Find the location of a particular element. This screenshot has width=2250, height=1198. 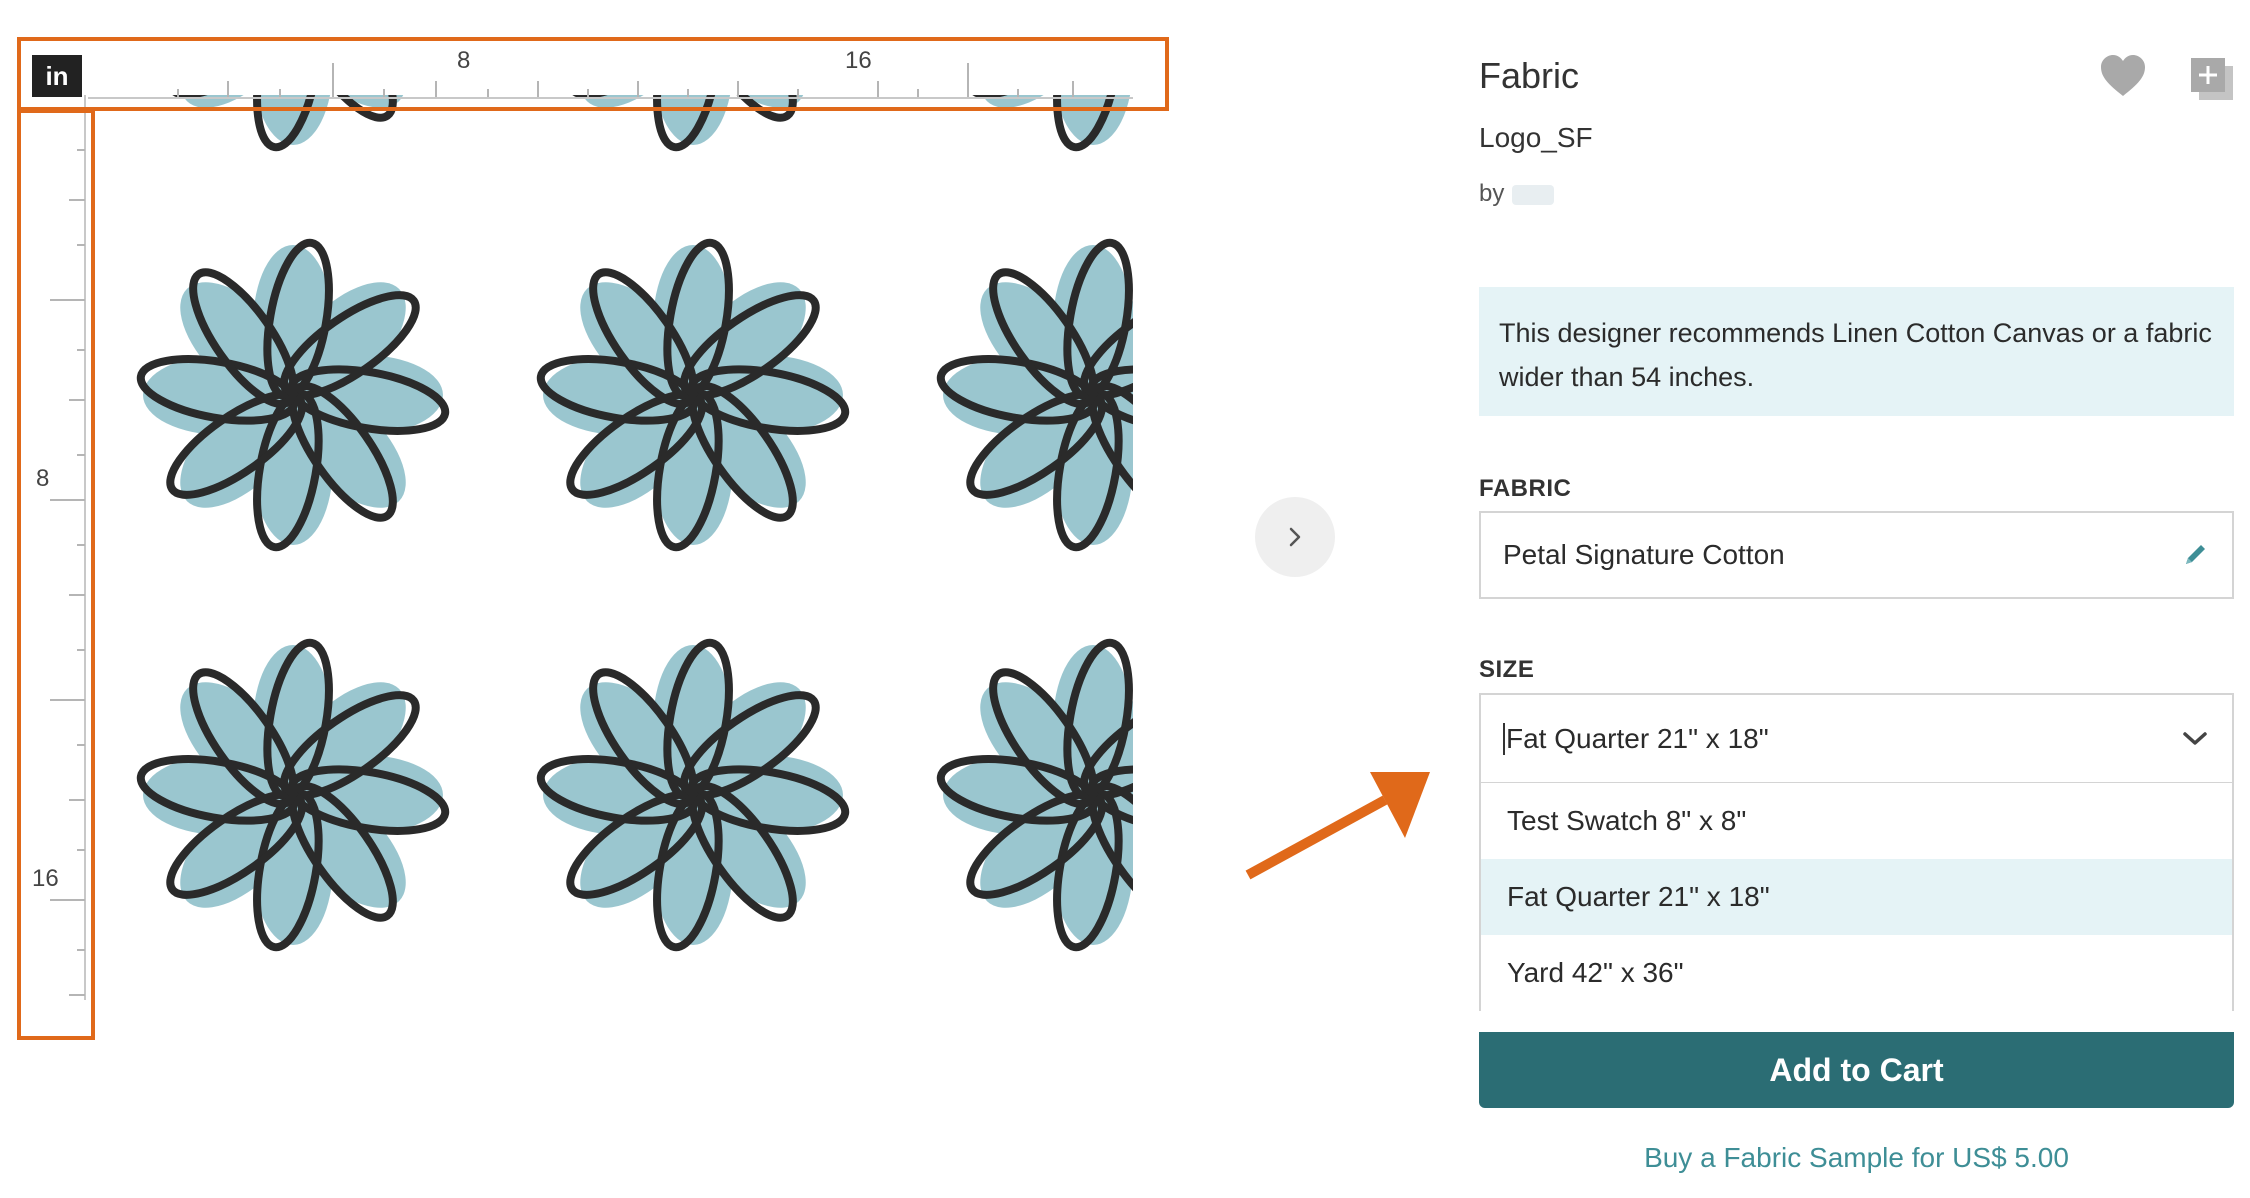

fabric-label: FABRIC is located at coordinates (1525, 488).